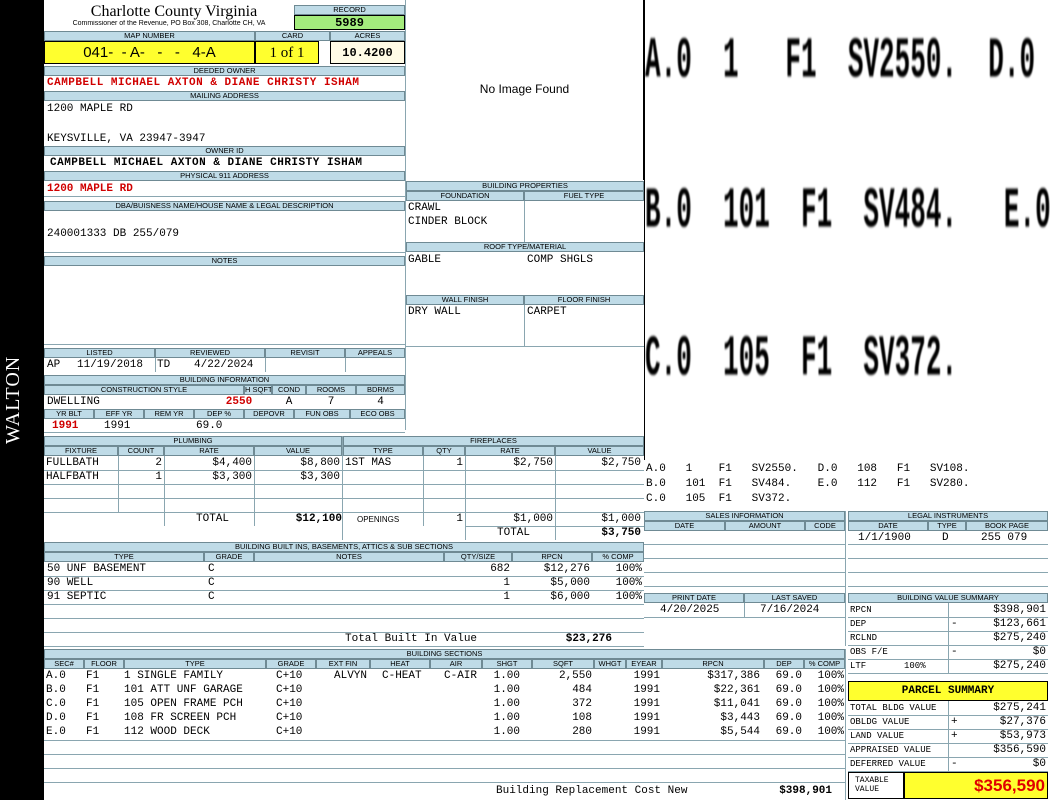 The image size is (1050, 800). I want to click on plumbing-fixture: FULLBATH, so click(72, 463).